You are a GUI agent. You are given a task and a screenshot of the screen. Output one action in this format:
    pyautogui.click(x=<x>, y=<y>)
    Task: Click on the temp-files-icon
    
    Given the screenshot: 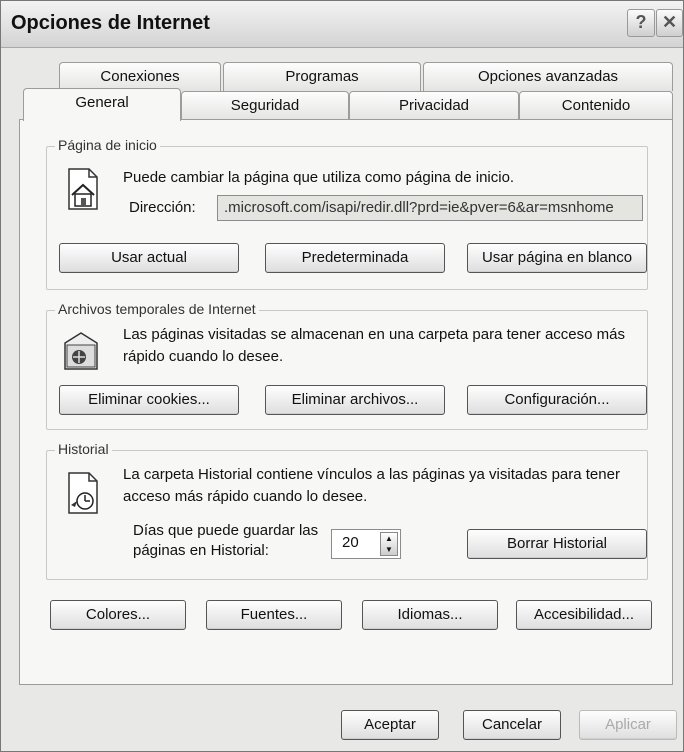 What is the action you would take?
    pyautogui.click(x=81, y=351)
    